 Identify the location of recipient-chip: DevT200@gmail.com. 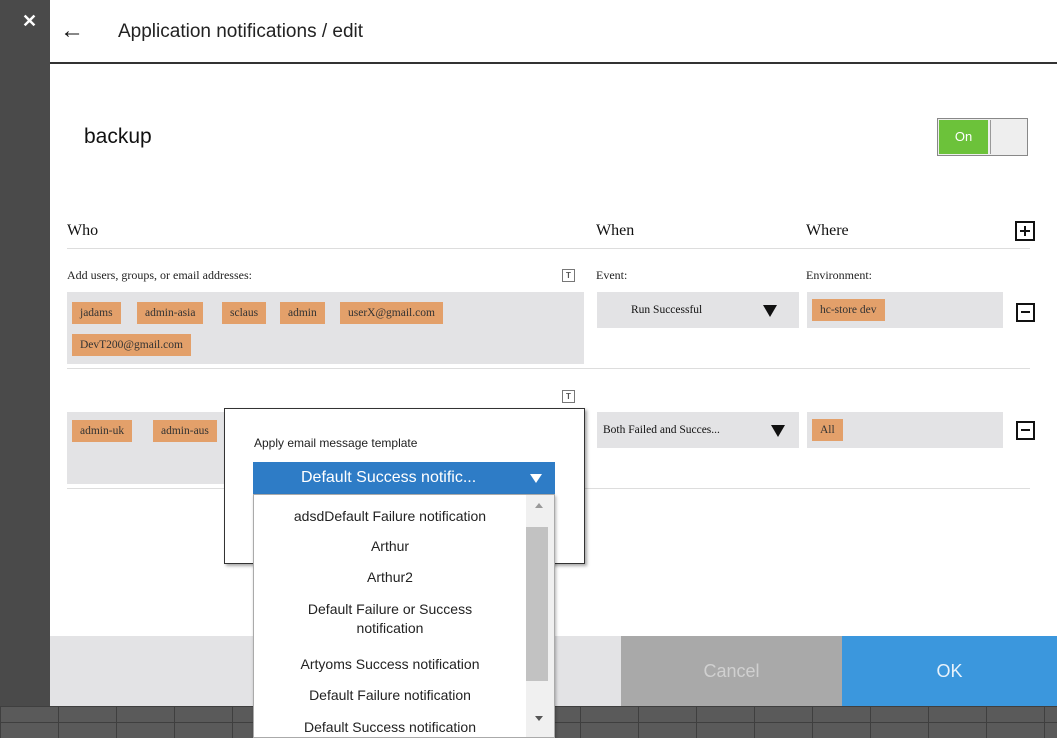
(131, 345).